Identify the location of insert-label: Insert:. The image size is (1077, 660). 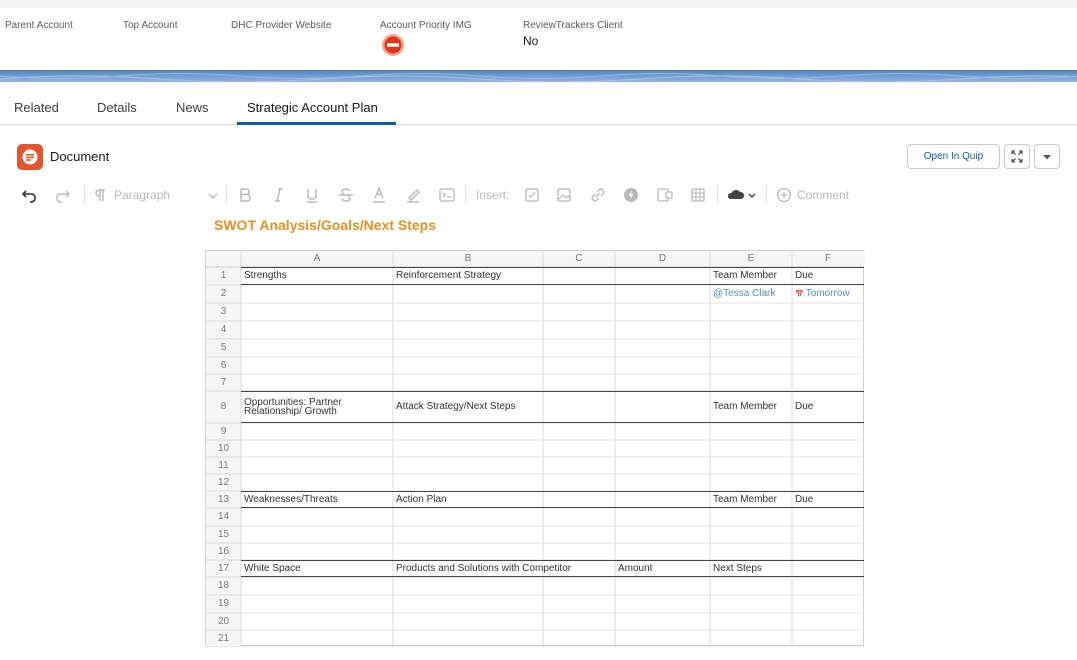
(493, 195).